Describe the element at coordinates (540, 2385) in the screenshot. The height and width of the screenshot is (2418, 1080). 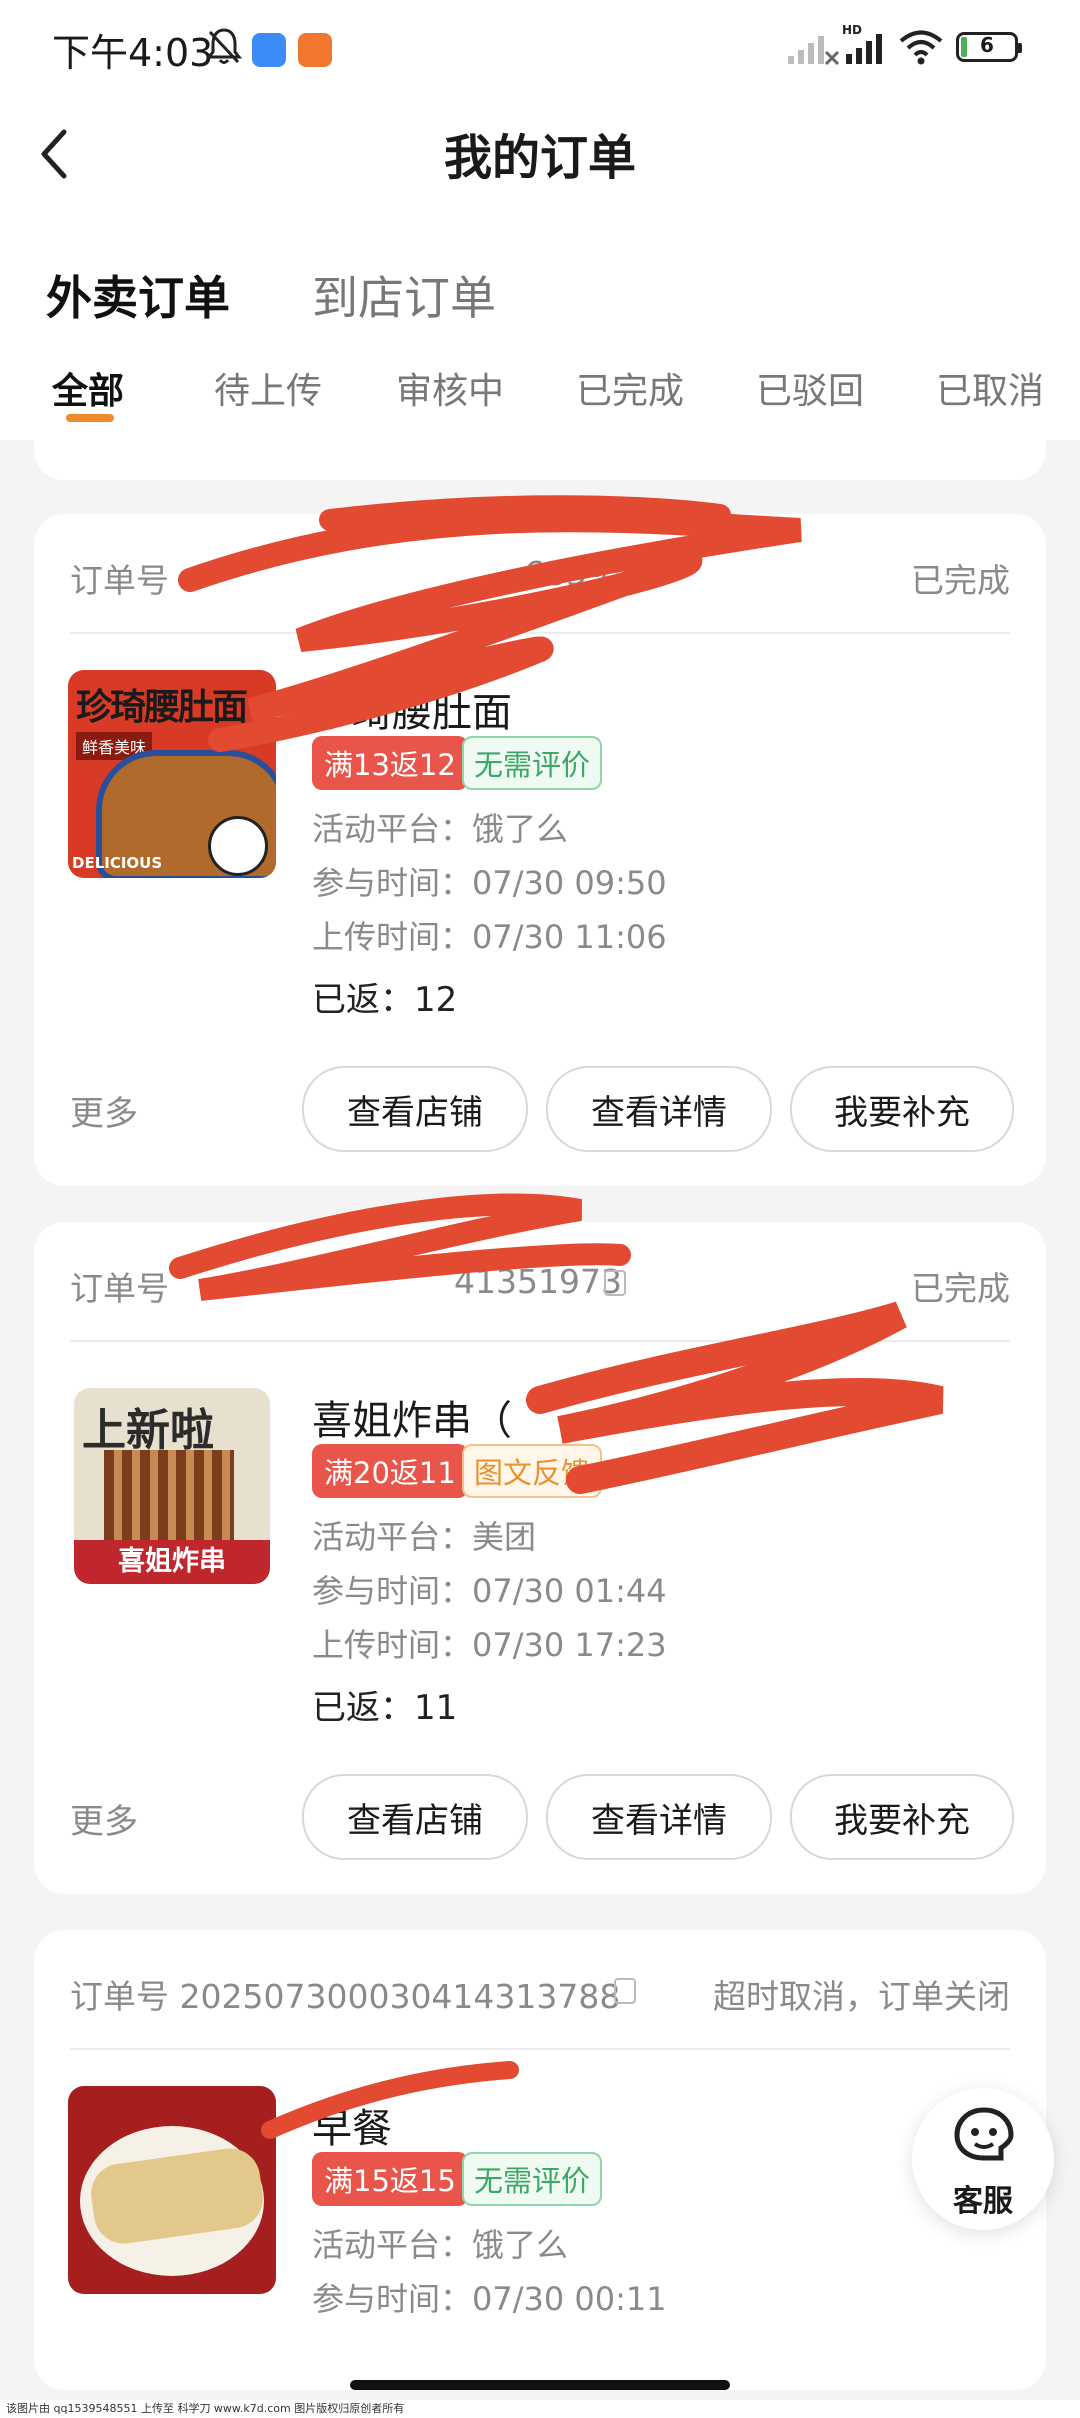
I see `home-indicator` at that location.